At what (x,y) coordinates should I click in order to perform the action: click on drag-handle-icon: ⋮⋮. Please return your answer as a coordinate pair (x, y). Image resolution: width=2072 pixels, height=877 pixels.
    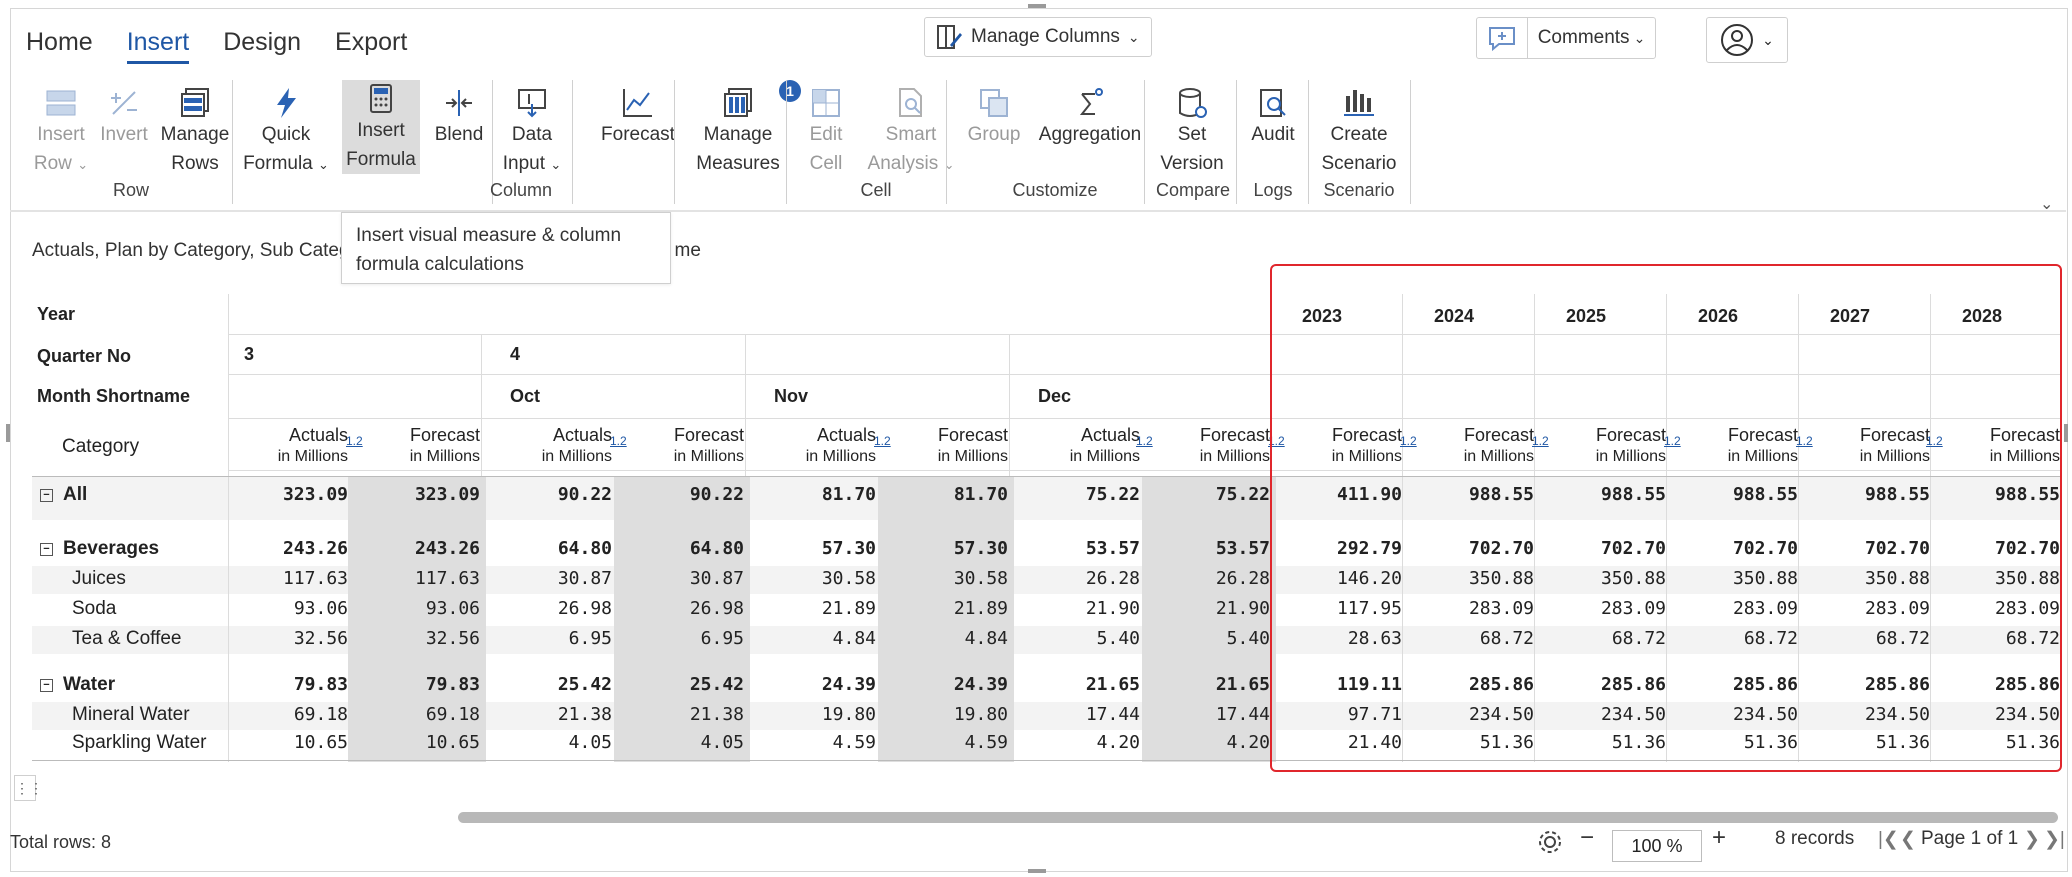
    Looking at the image, I should click on (28, 788).